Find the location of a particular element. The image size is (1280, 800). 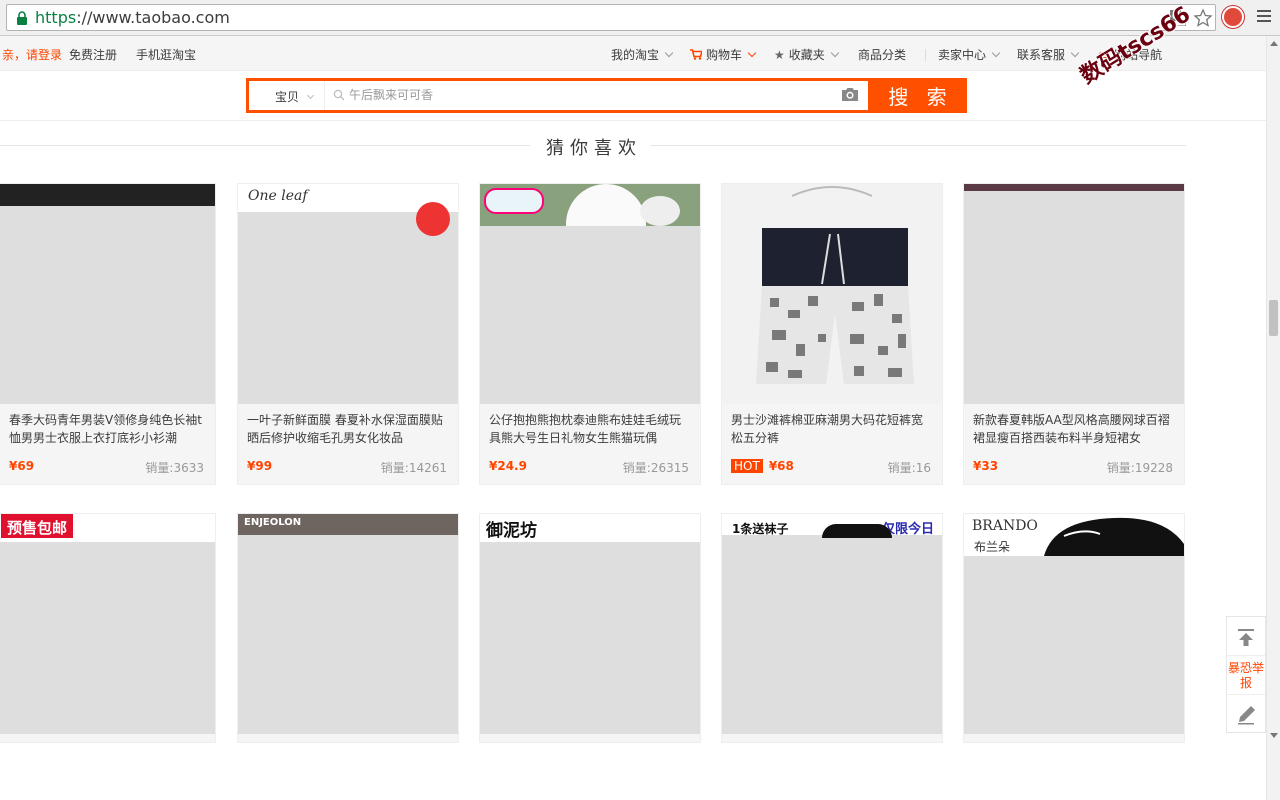

product-title: 公仔抱抱熊抱枕泰迪熊布娃娃毛绒玩具熊大号生日礼物女生熊猫玩偶 is located at coordinates (590, 429).